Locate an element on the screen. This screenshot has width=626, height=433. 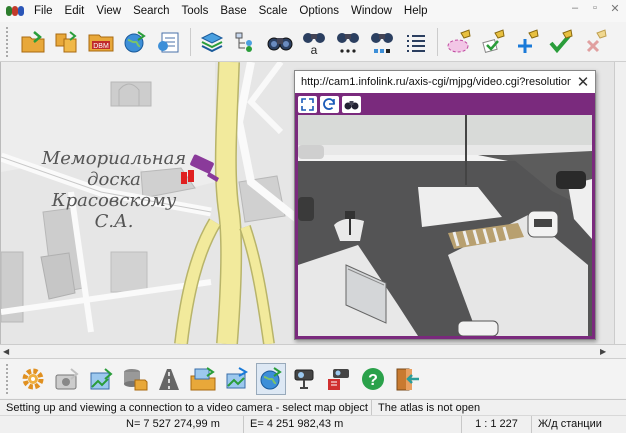
confirm-object-icon is located at coordinates (561, 42).